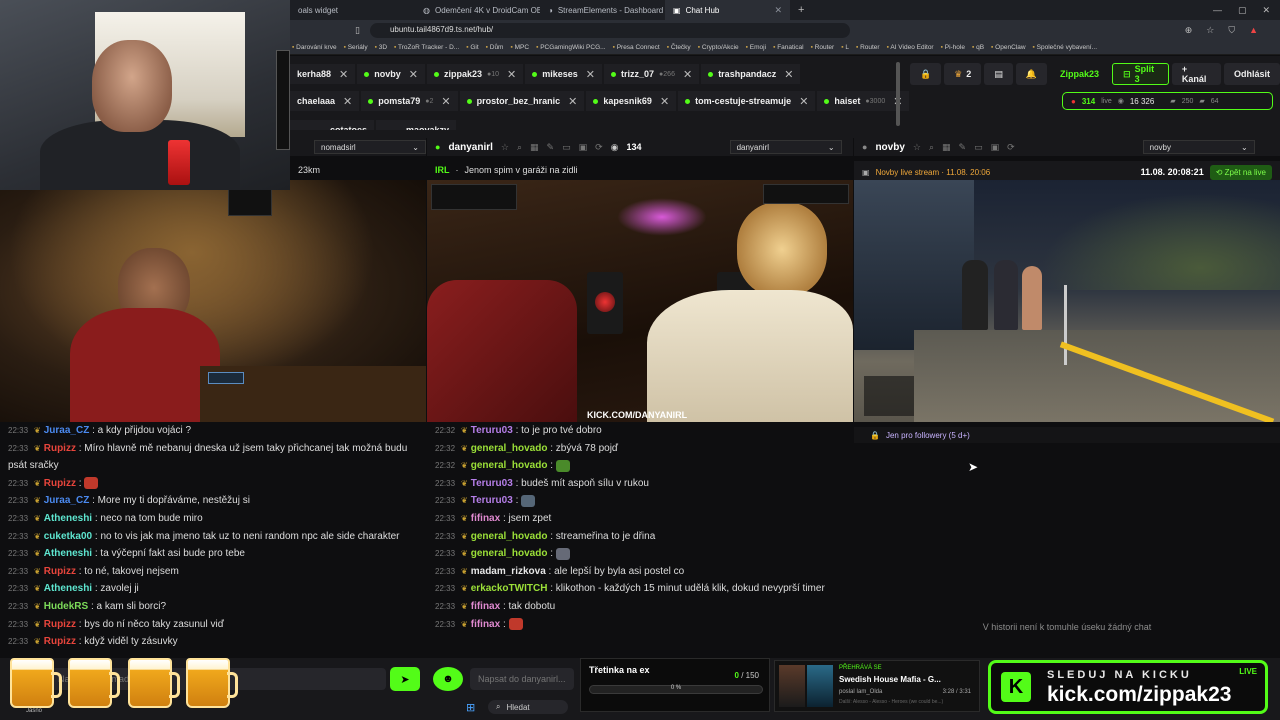  I want to click on bookmark: L, so click(845, 47).